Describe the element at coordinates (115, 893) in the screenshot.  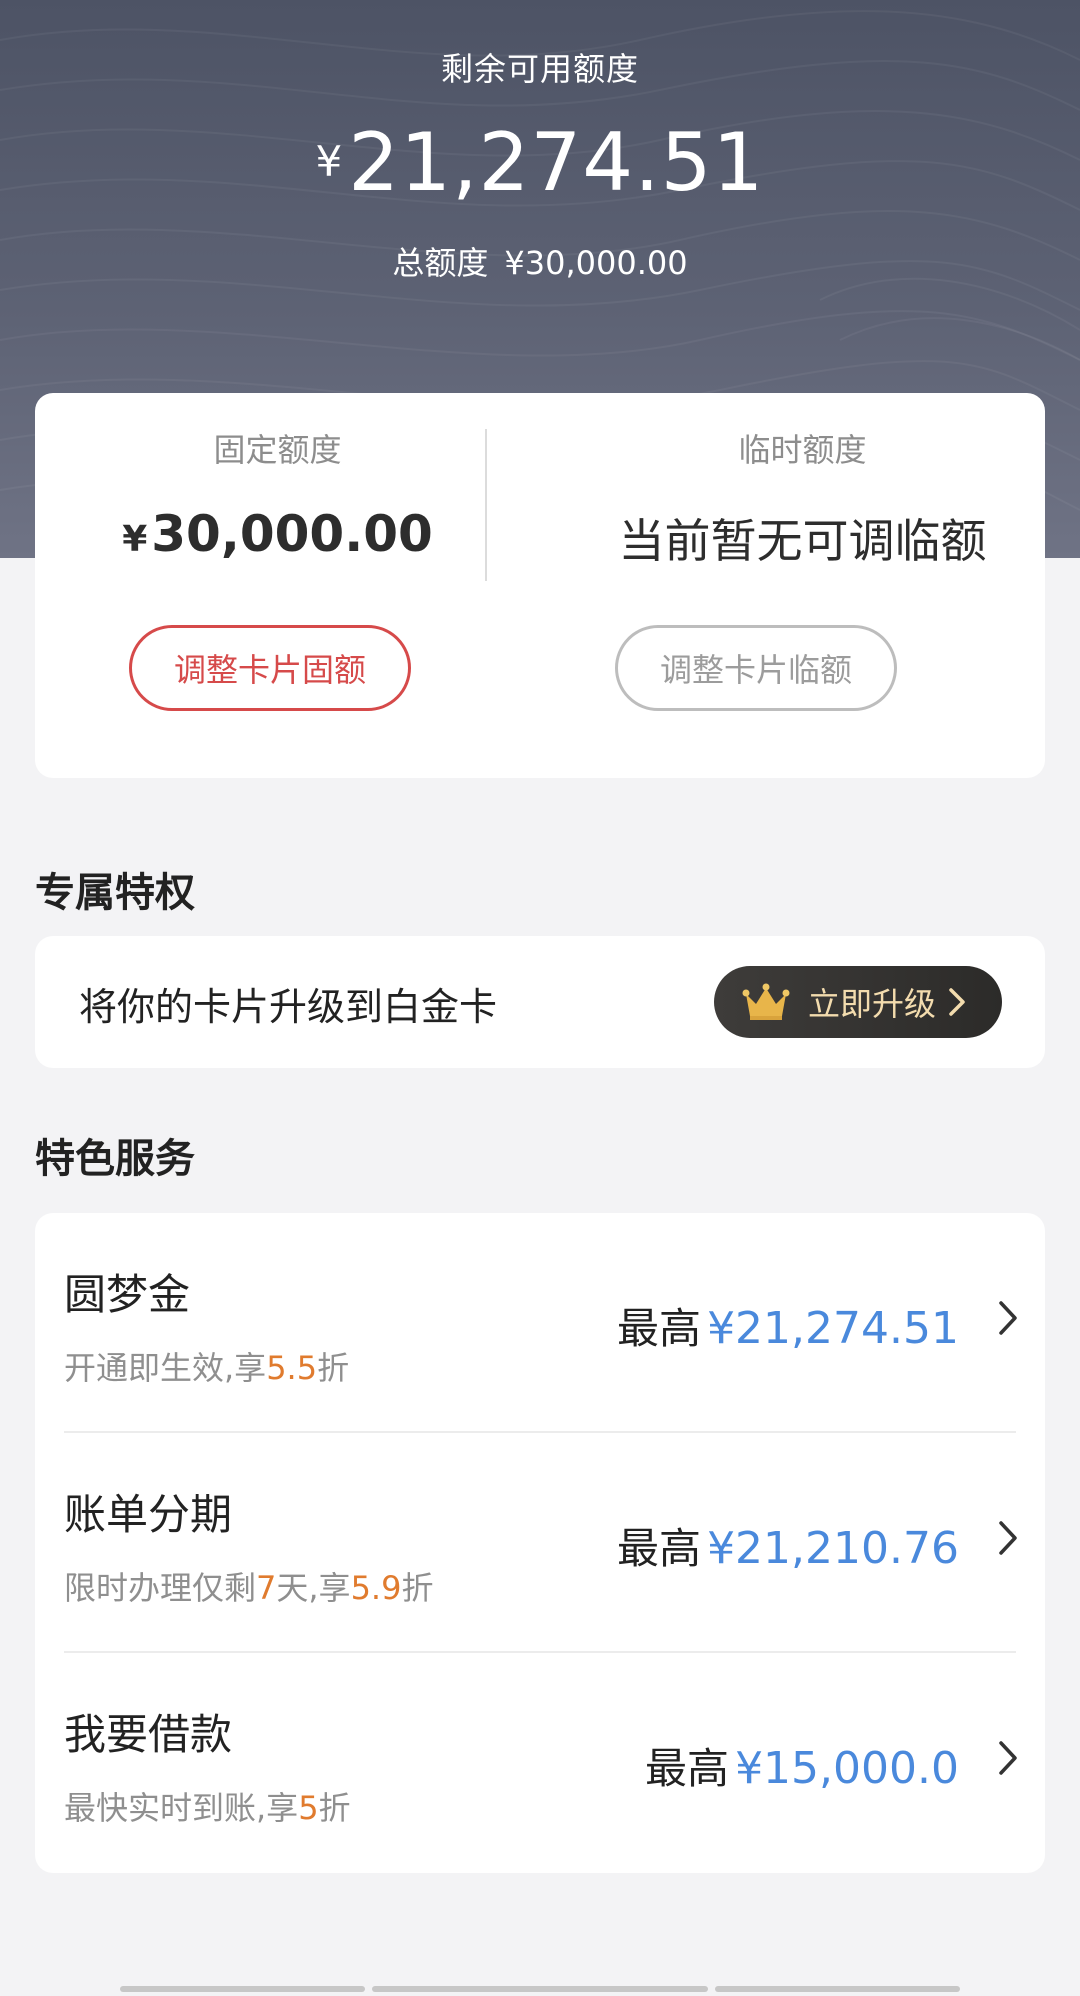
I see `privilege-section-title: 专属特权` at that location.